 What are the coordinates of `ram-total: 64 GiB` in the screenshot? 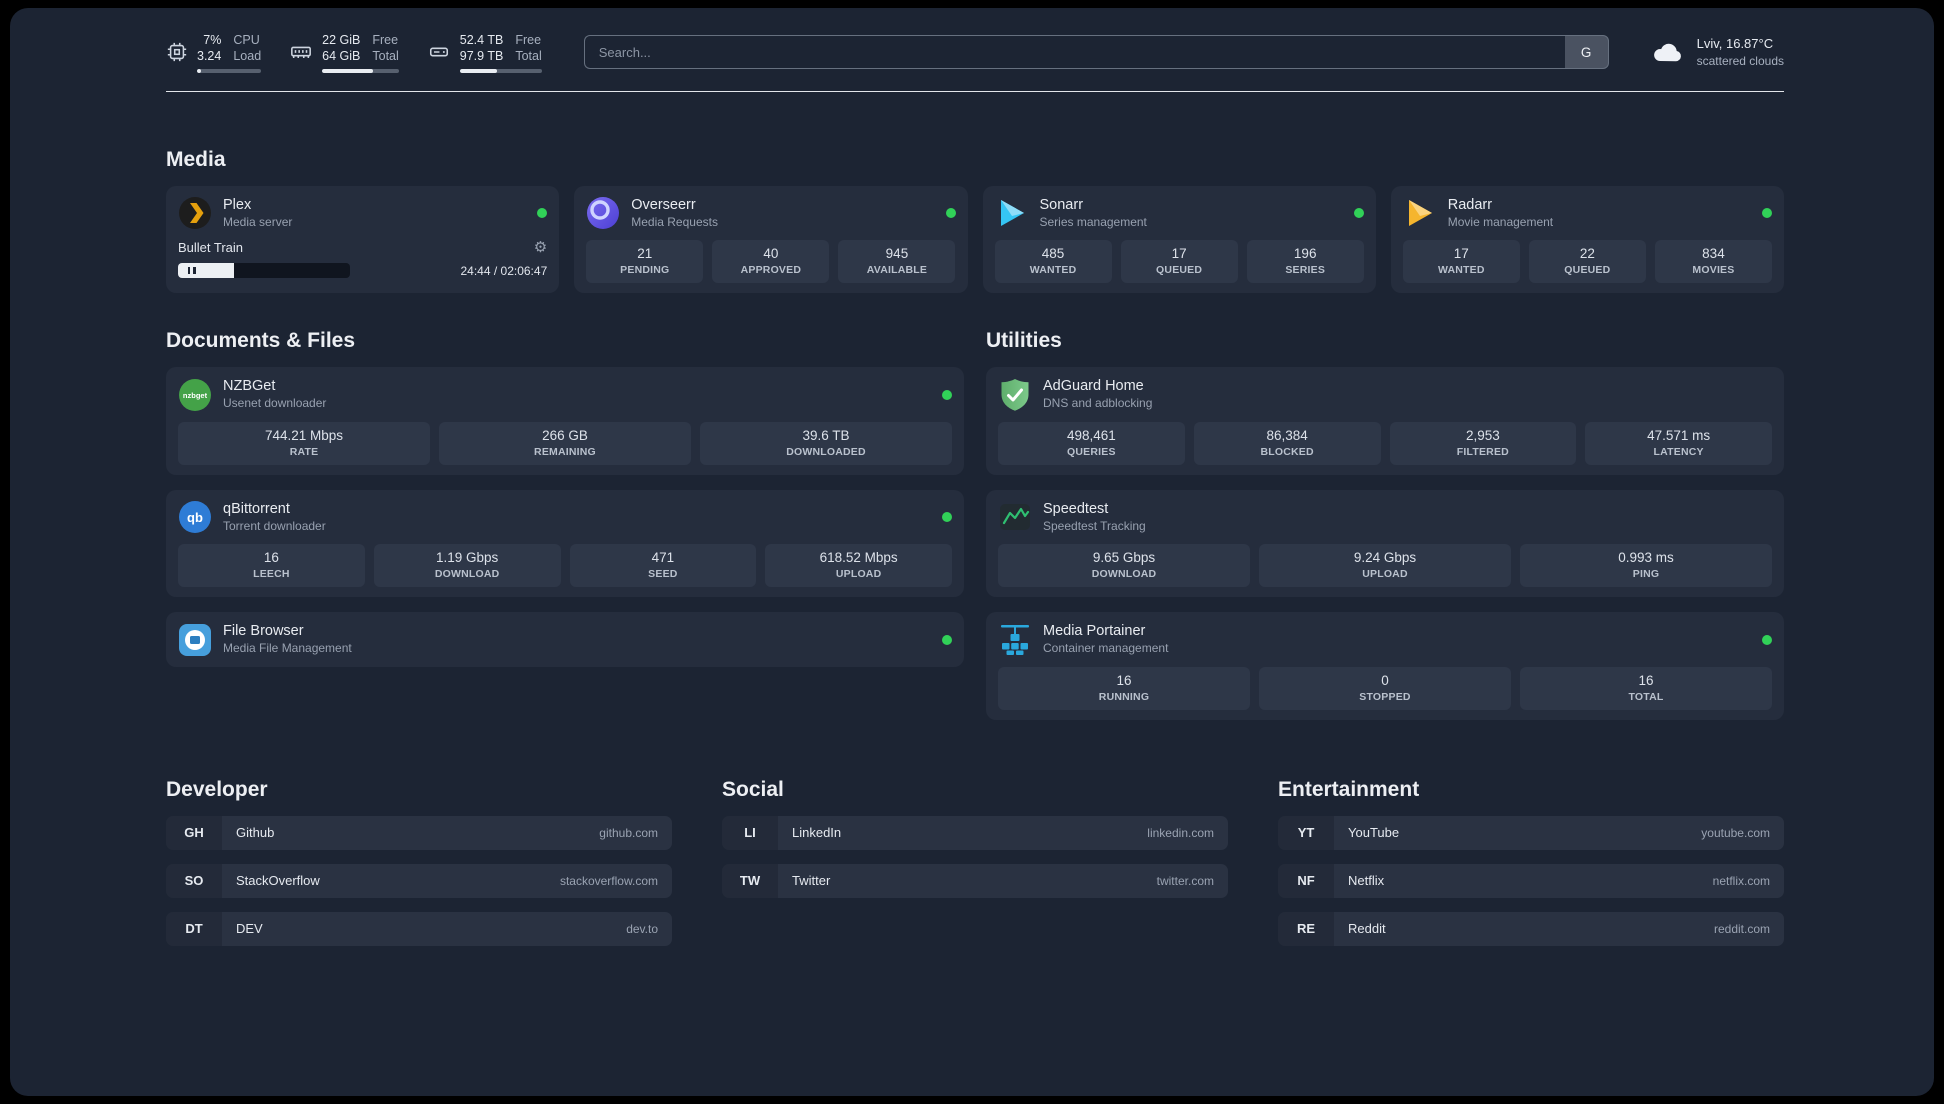 It's located at (341, 56).